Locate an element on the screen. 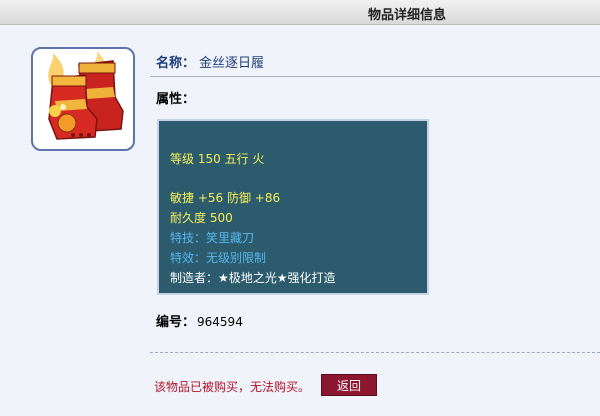 This screenshot has width=600, height=416. page-title: 物品详细信息 is located at coordinates (407, 15).